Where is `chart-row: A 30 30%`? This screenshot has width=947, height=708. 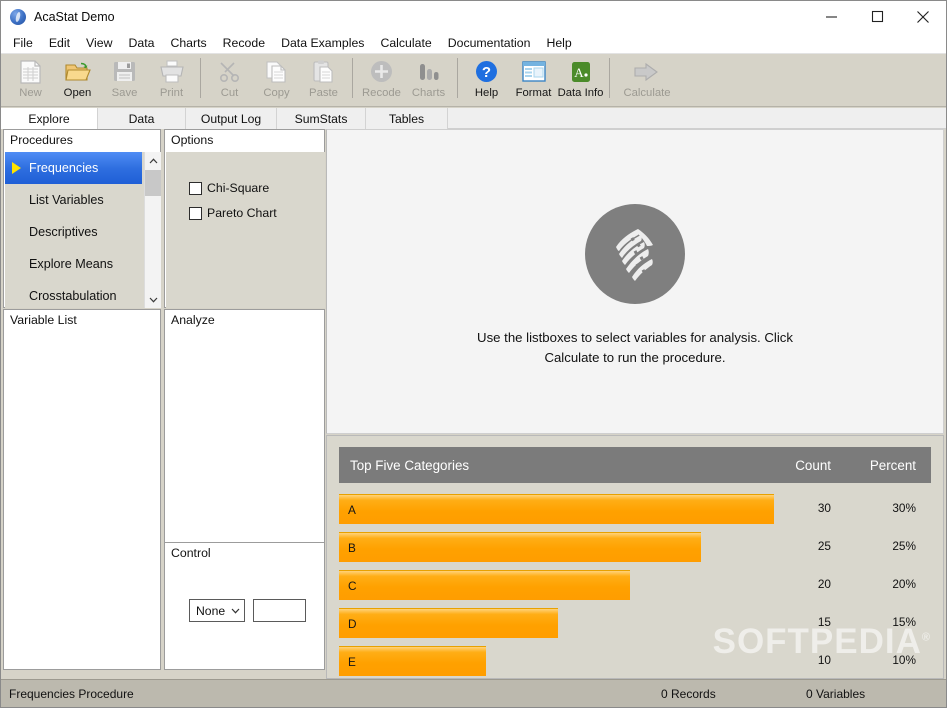
chart-row: A 30 30% is located at coordinates (635, 509).